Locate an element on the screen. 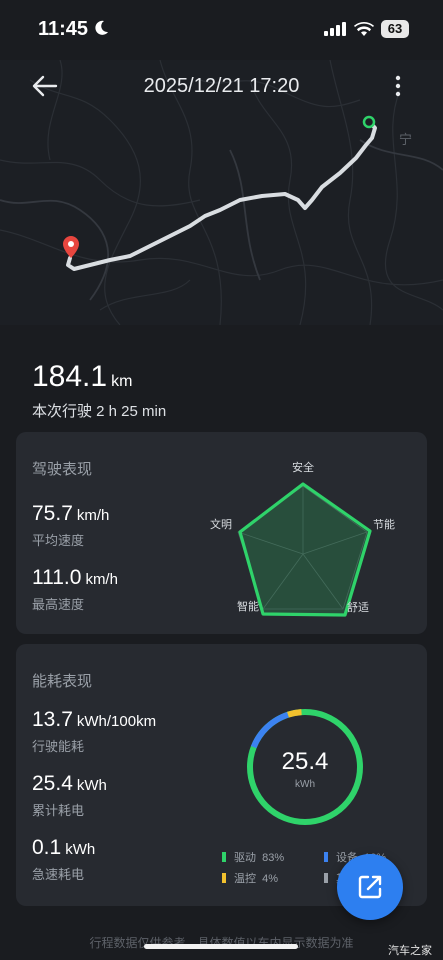 The image size is (443, 960). donut-segment-device is located at coordinates (270, 730).